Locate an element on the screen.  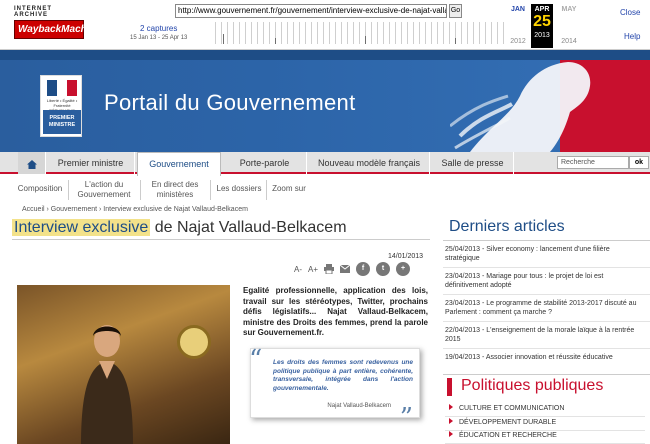
wayback-captures-link: 2 captures is located at coordinates (158, 28).